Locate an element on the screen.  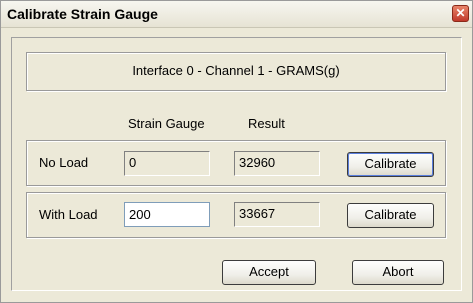
channel-info-box: Interface 0 - Channel 1 - GRAMS(g) is located at coordinates (236, 71).